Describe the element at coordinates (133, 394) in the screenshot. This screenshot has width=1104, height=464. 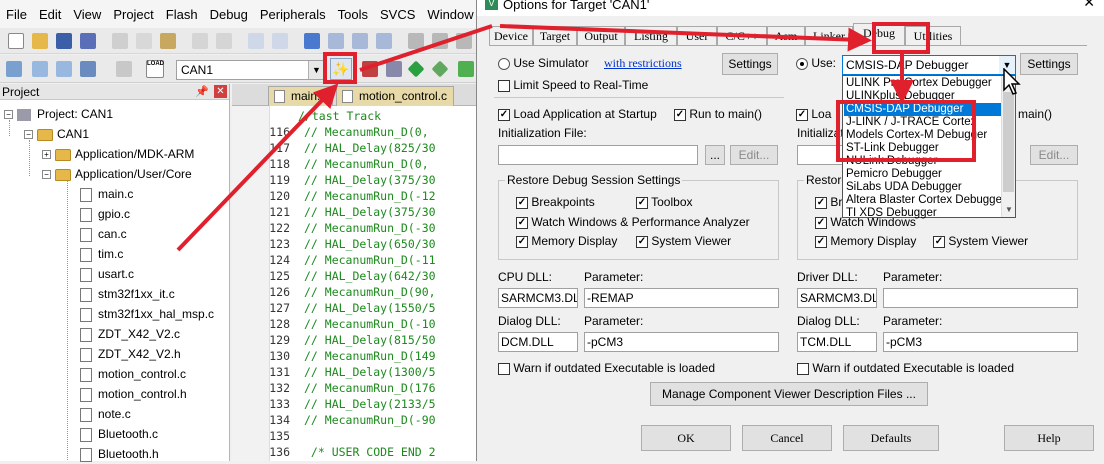
I see `tree-file: motion_control.h` at that location.